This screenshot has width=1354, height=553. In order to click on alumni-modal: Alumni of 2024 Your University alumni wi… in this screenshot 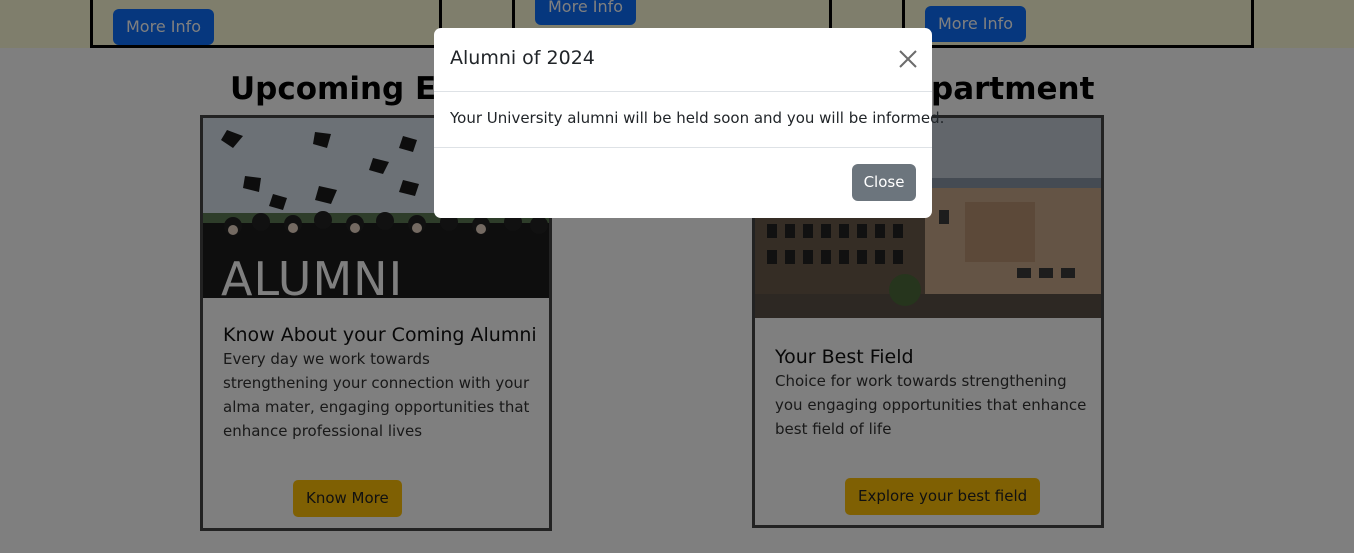, I will do `click(689, 123)`.